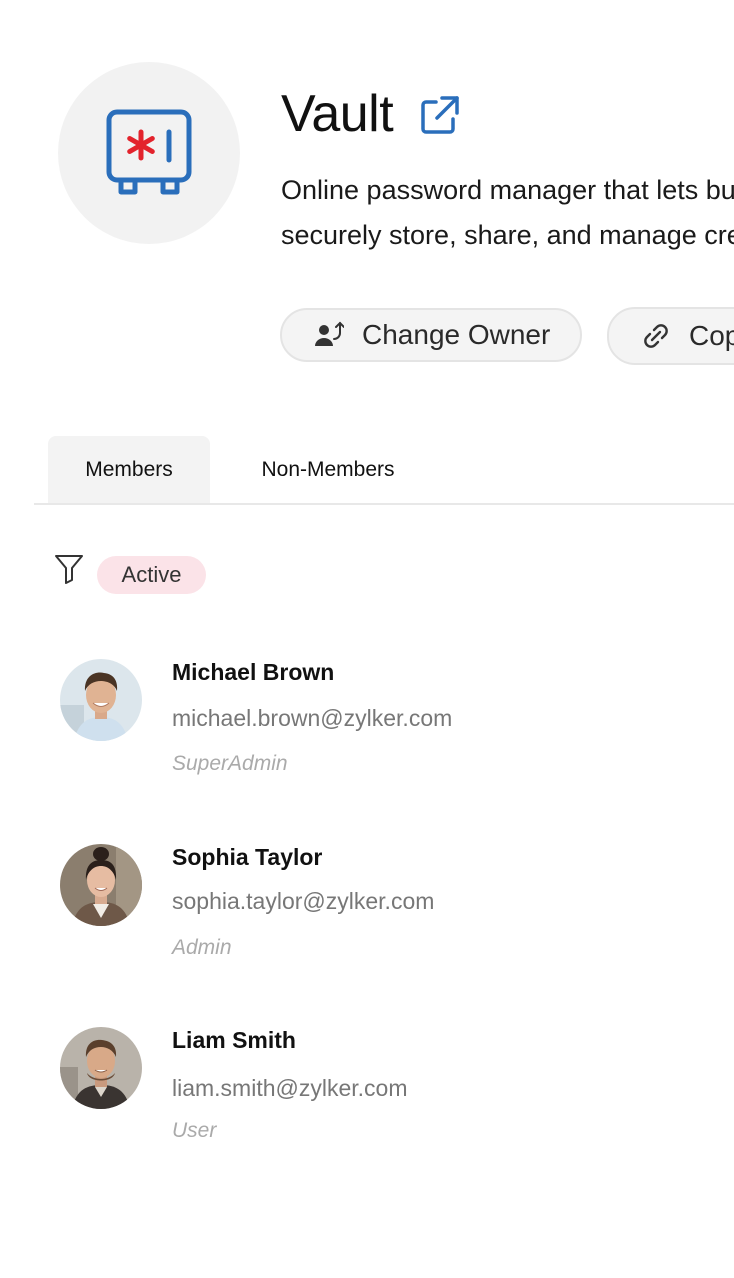  I want to click on external-link-icon, so click(440, 115).